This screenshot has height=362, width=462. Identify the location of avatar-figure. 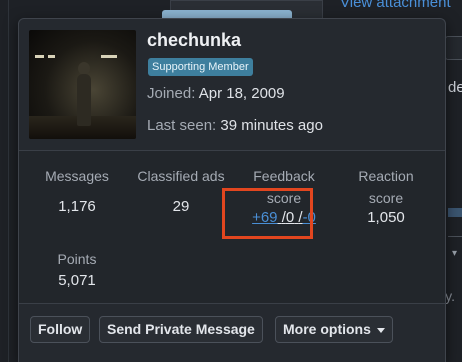
(84, 100).